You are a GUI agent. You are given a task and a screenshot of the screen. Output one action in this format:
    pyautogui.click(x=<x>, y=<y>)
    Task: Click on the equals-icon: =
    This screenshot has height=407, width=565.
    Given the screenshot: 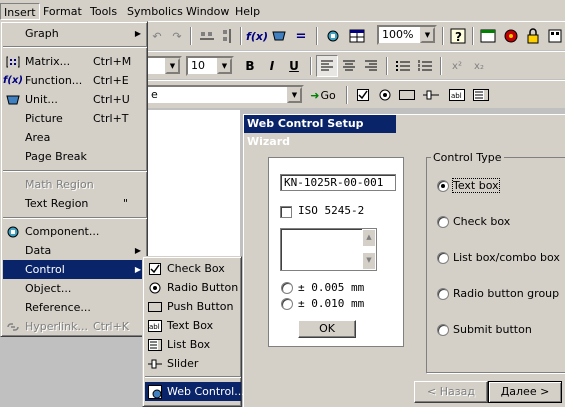 What is the action you would take?
    pyautogui.click(x=301, y=36)
    